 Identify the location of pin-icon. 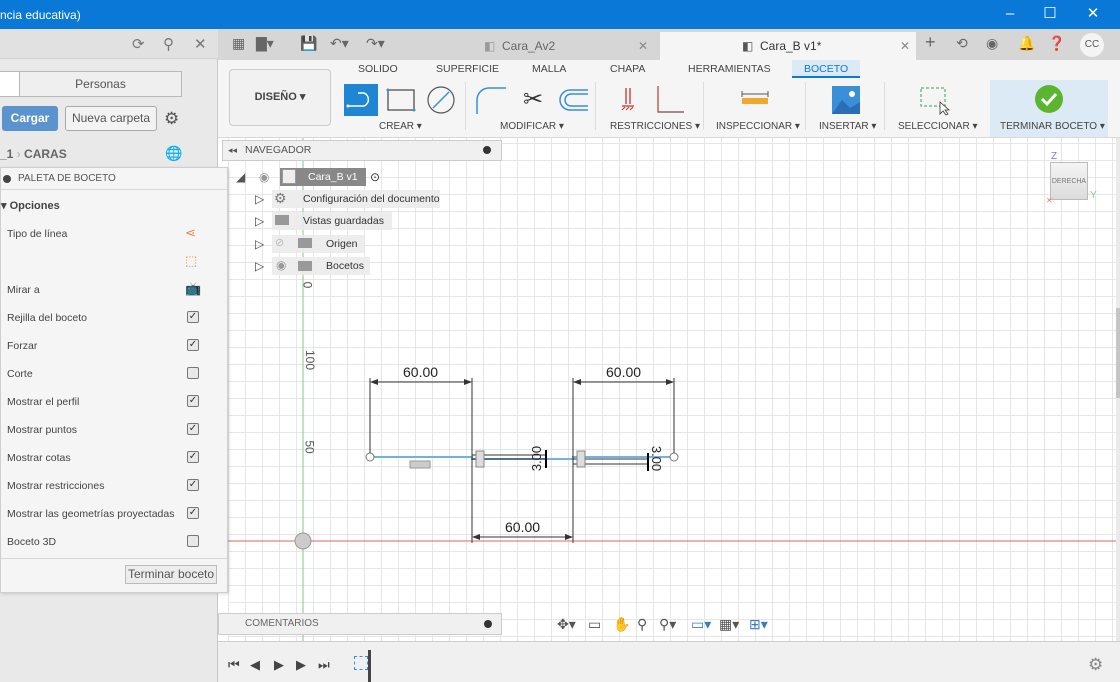
(487, 150).